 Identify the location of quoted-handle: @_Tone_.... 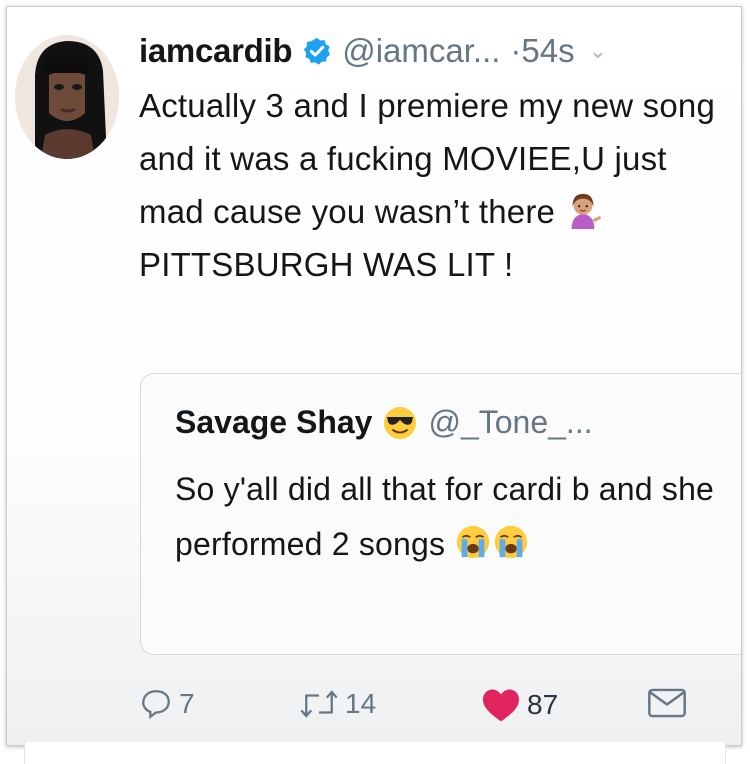
(510, 422).